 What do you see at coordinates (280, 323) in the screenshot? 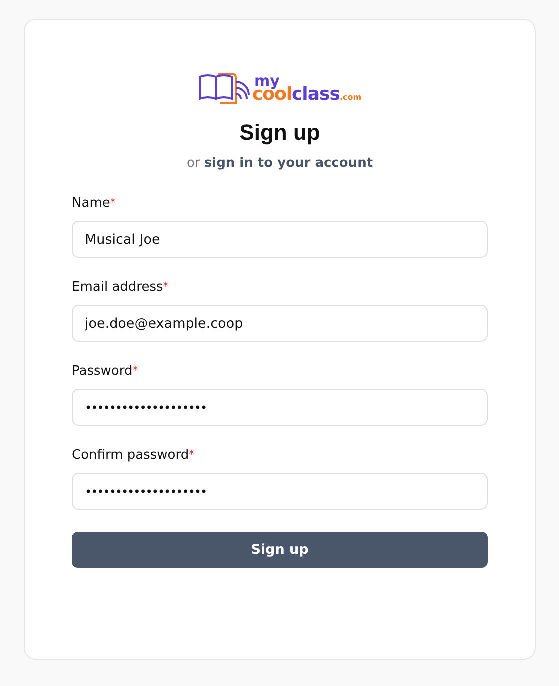
I see `input-field: joe.doe@example.coop` at bounding box center [280, 323].